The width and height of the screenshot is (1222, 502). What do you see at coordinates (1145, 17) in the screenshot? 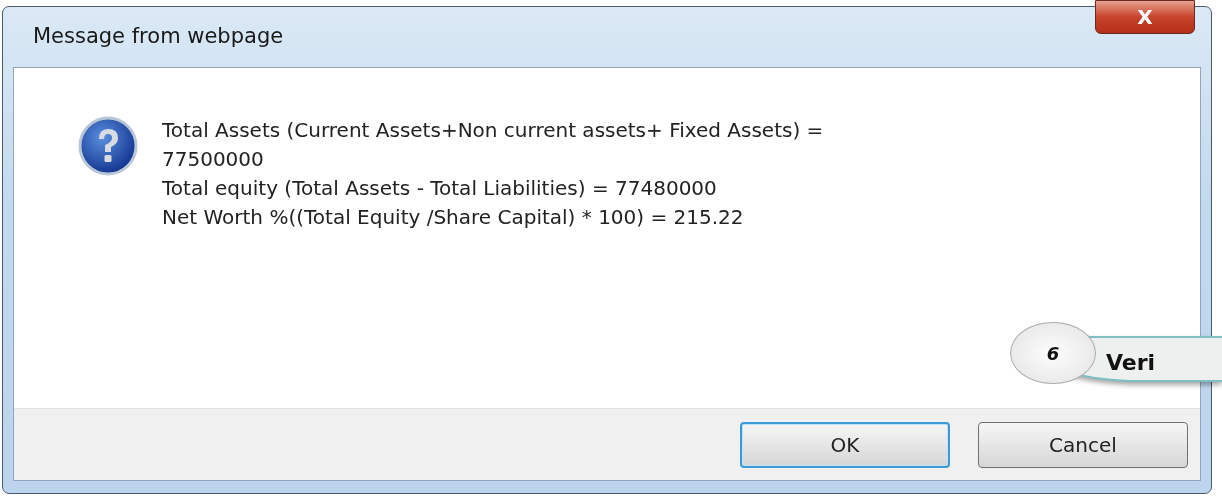
I see `close-button: X` at bounding box center [1145, 17].